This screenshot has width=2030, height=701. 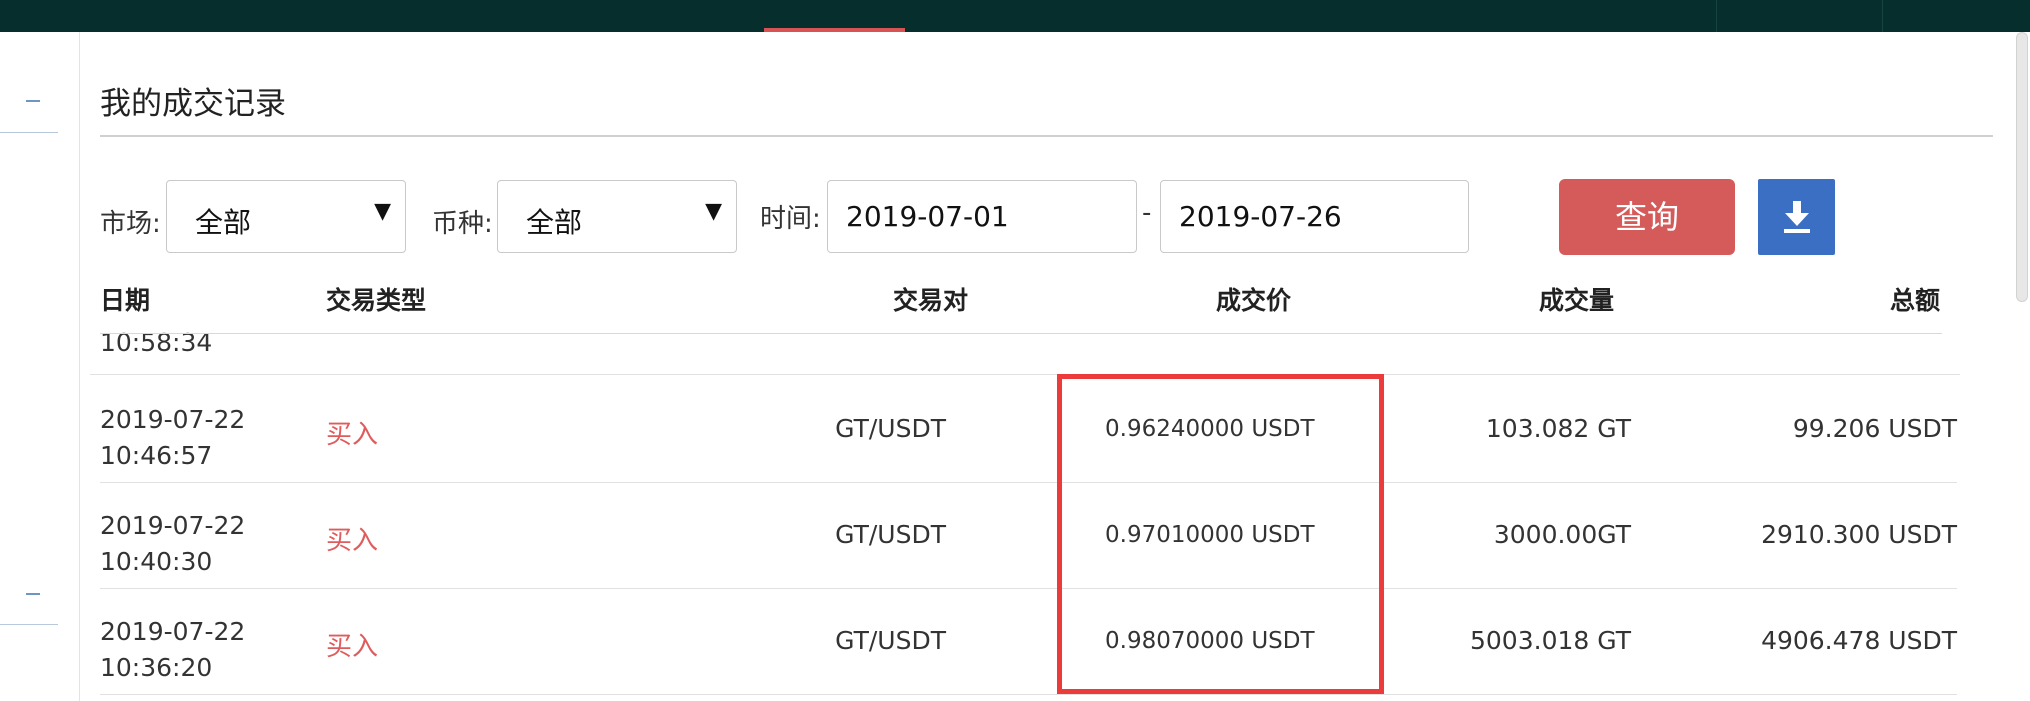 I want to click on scrollbar-thumb, so click(x=2022, y=167).